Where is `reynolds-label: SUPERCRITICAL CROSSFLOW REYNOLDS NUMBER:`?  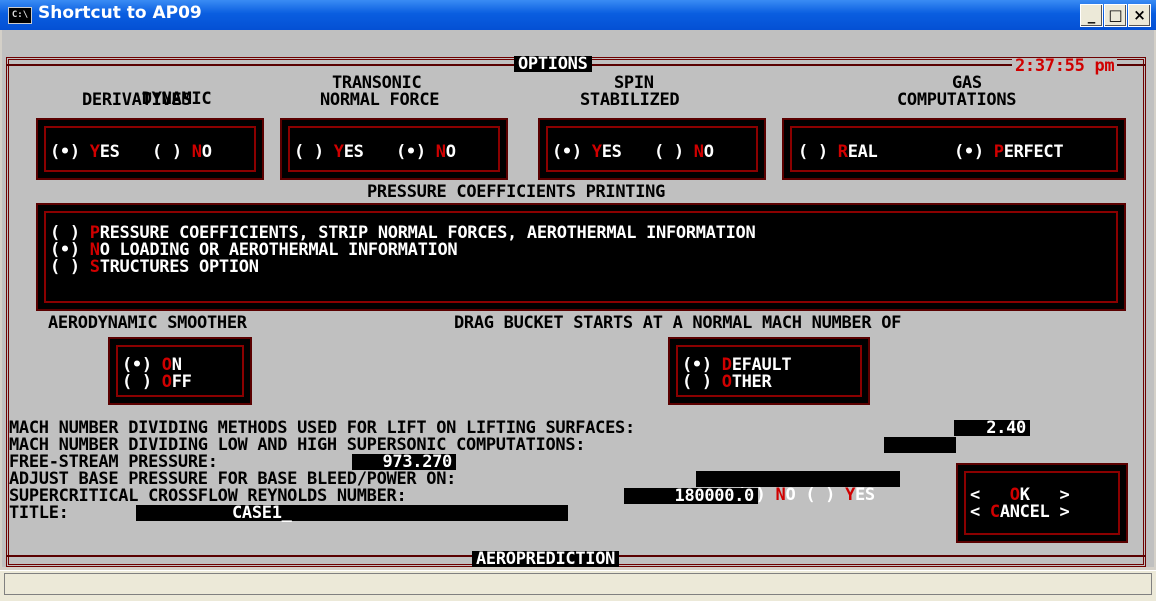 reynolds-label: SUPERCRITICAL CROSSFLOW REYNOLDS NUMBER: is located at coordinates (208, 496).